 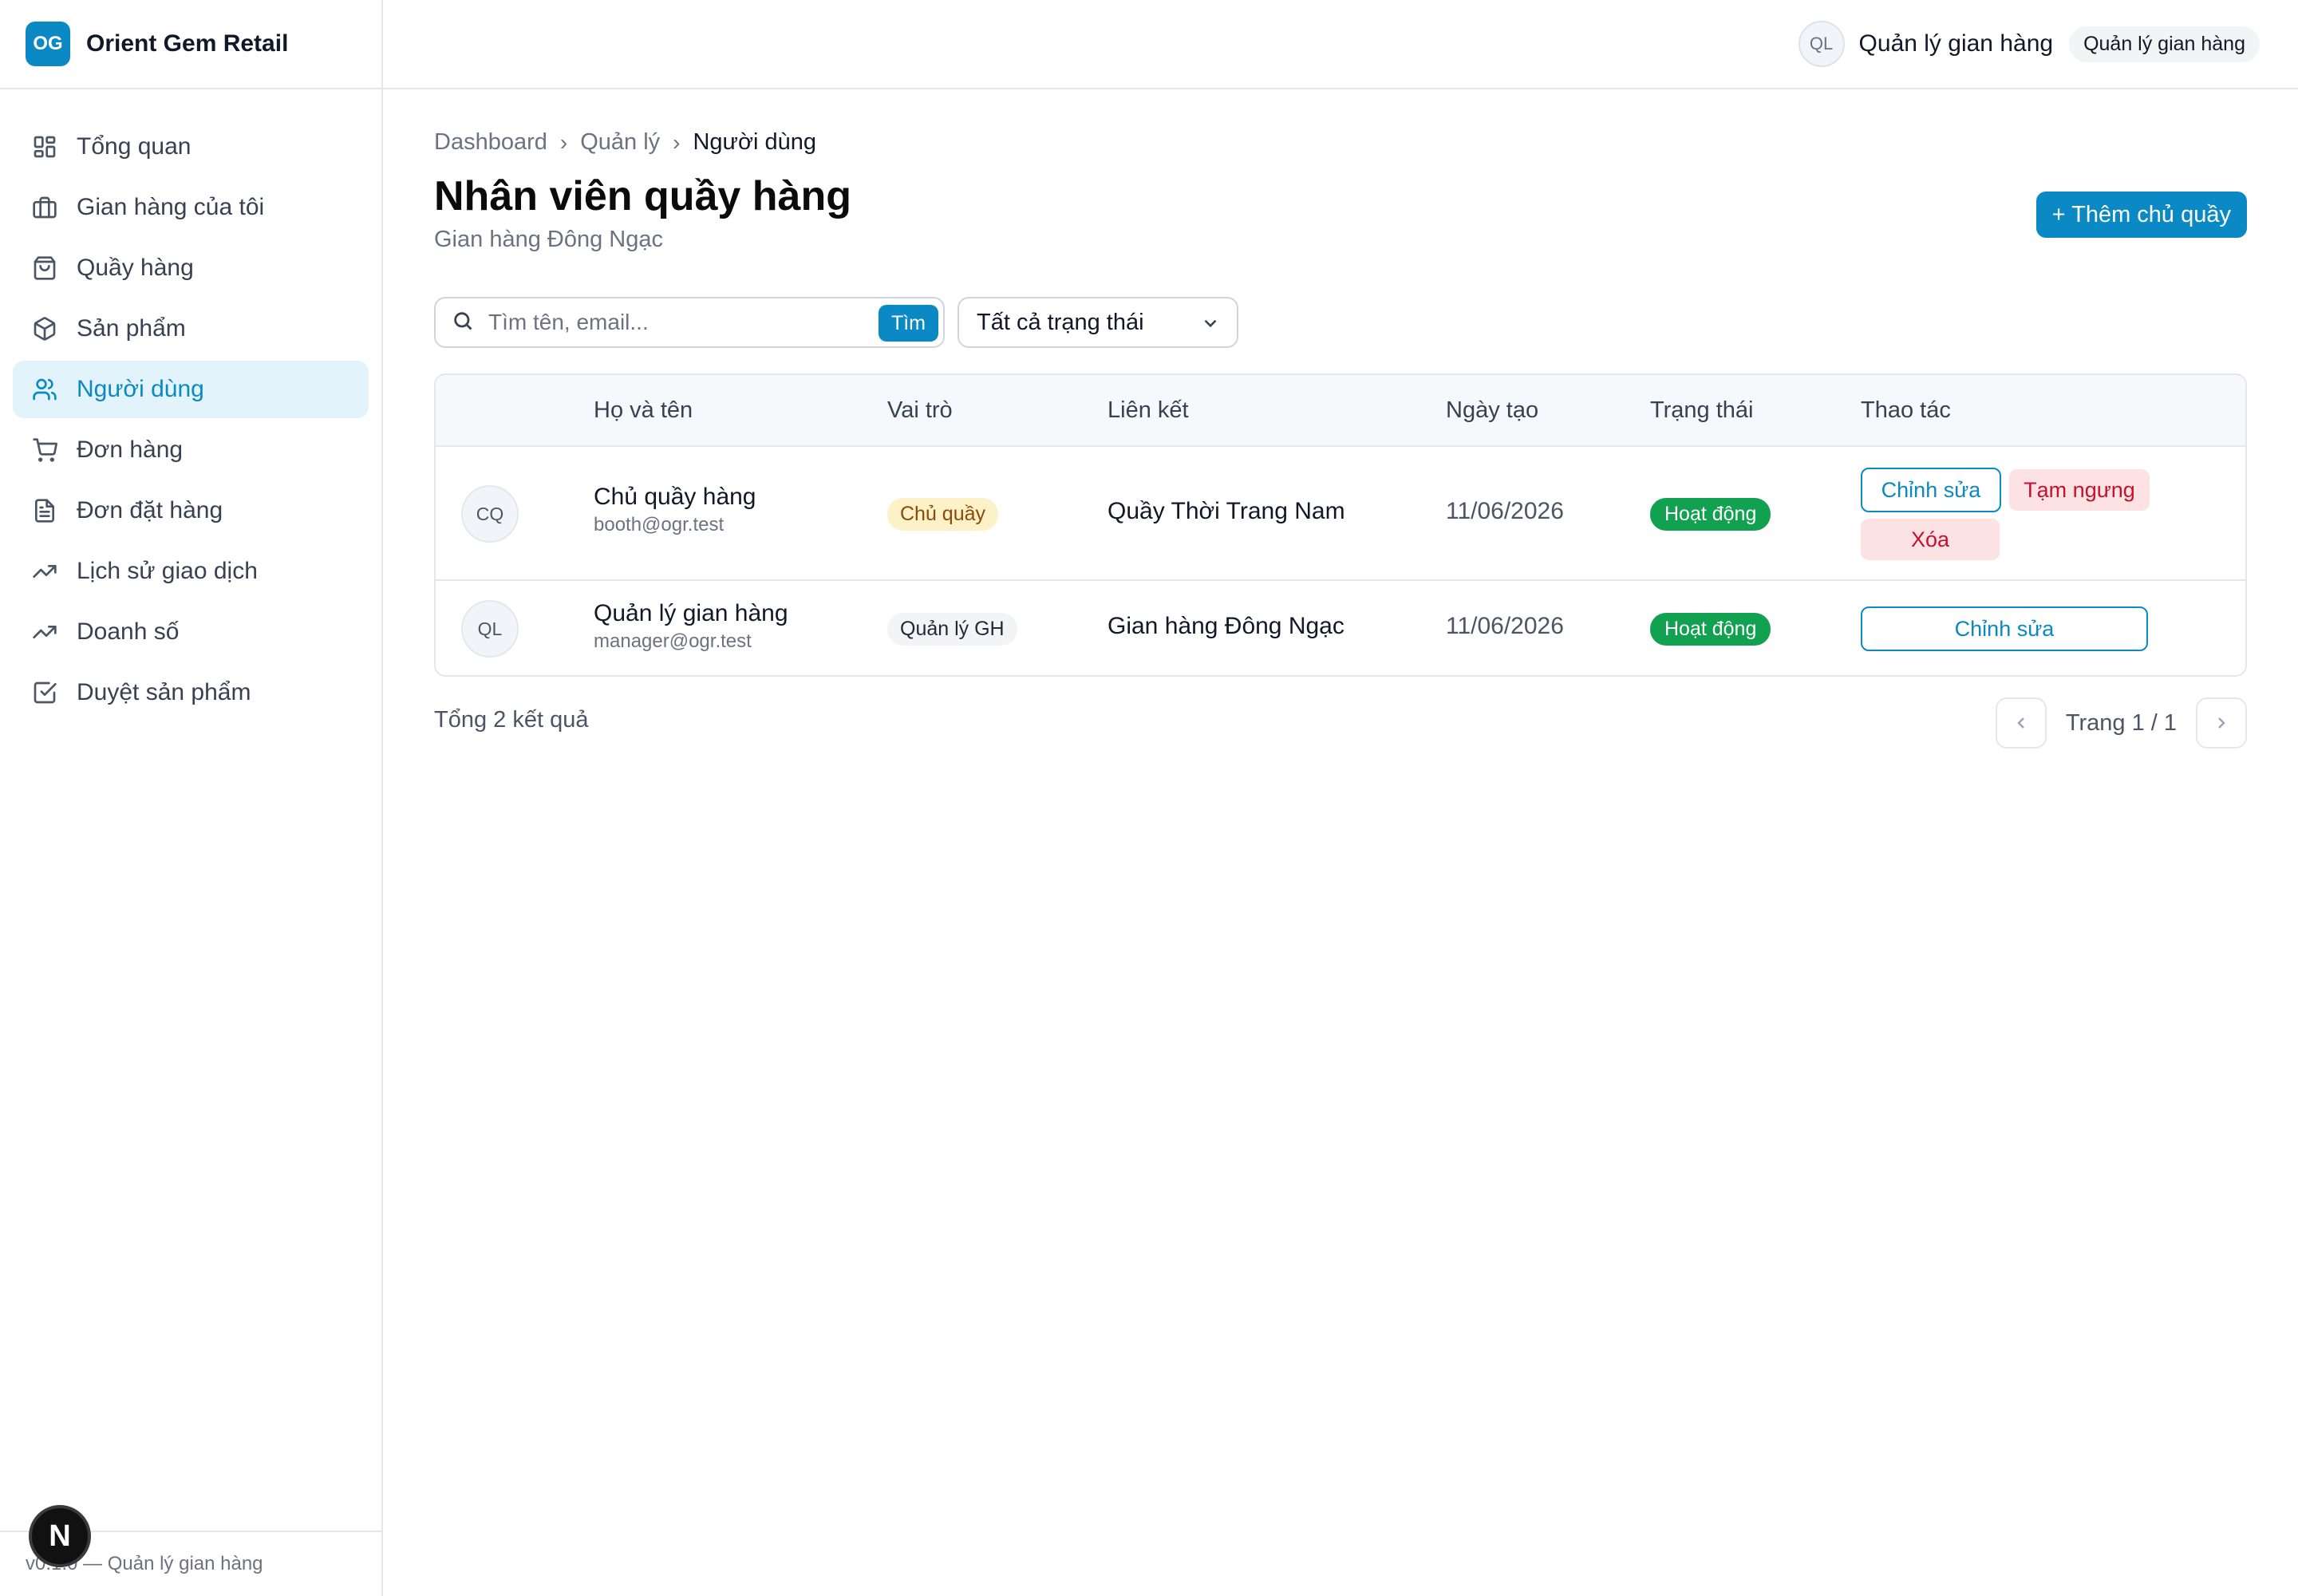 What do you see at coordinates (1906, 410) in the screenshot?
I see `column-header-actions: Thao tác` at bounding box center [1906, 410].